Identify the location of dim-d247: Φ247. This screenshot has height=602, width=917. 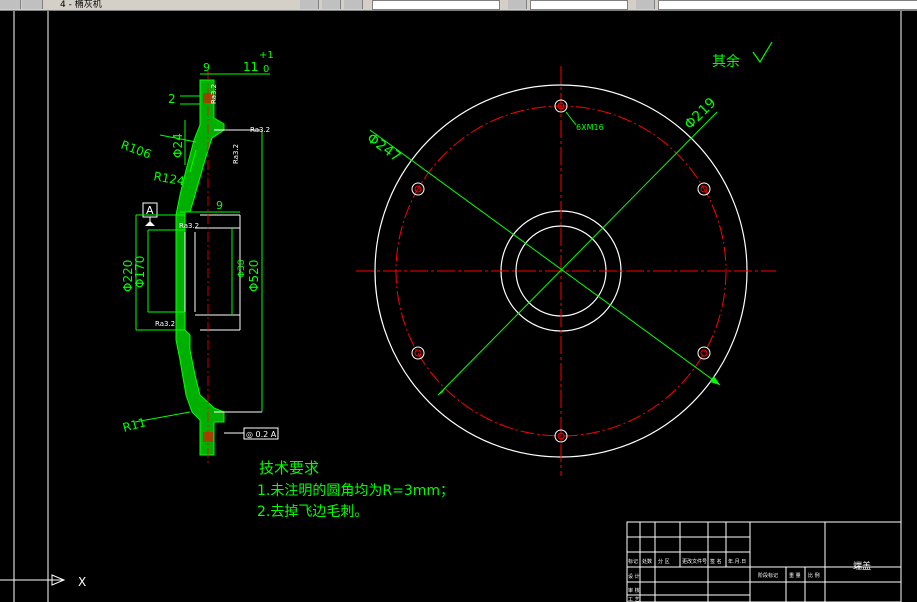
(384, 147).